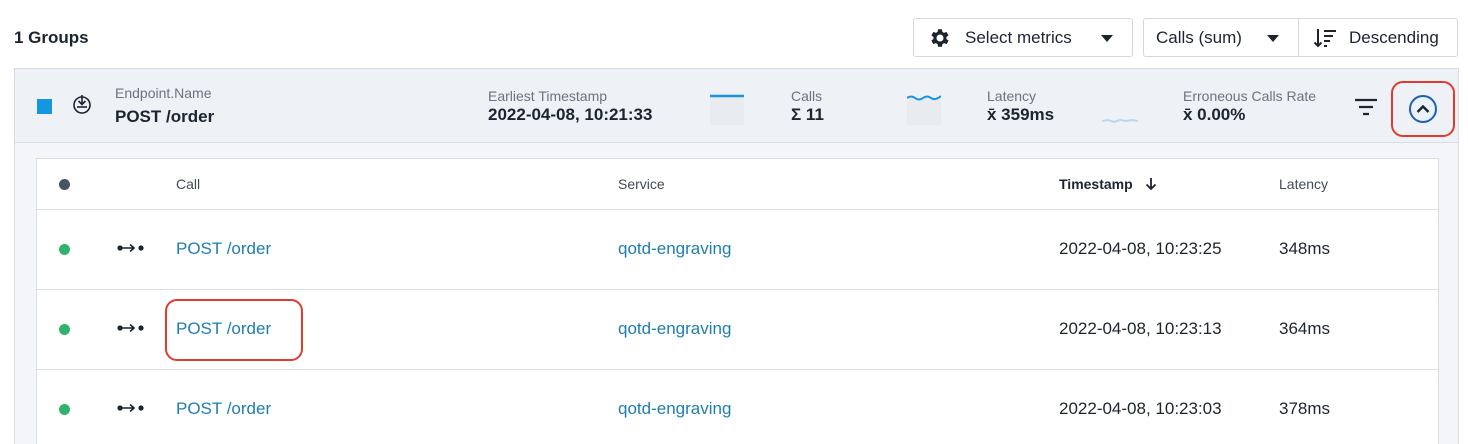 The width and height of the screenshot is (1468, 444). I want to click on endpoint-name-label: Endpoint.Name, so click(163, 93).